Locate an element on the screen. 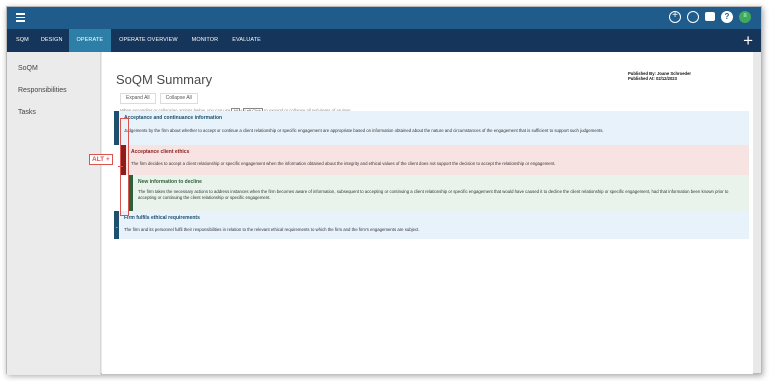 The height and width of the screenshot is (381, 770). sidebar-item-tasks: Tasks is located at coordinates (27, 112).